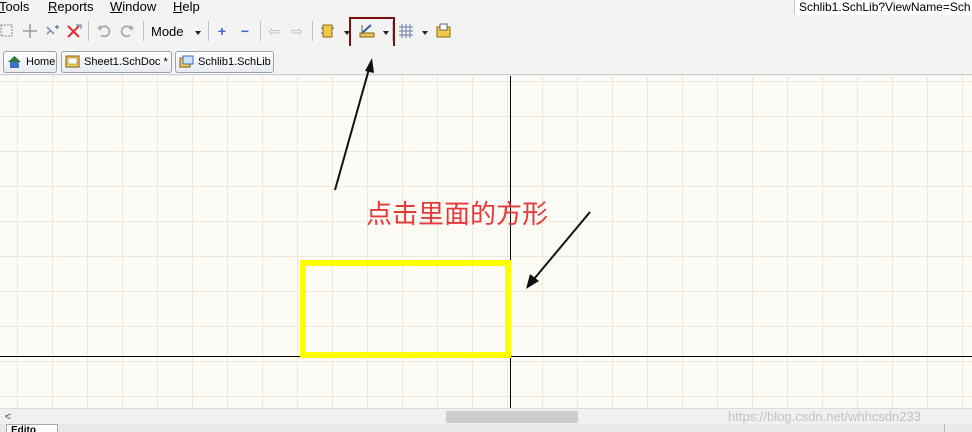 The image size is (972, 432). Describe the element at coordinates (126, 62) in the screenshot. I see `tab-sheet1-label: Sheet1.SchDoc *` at that location.